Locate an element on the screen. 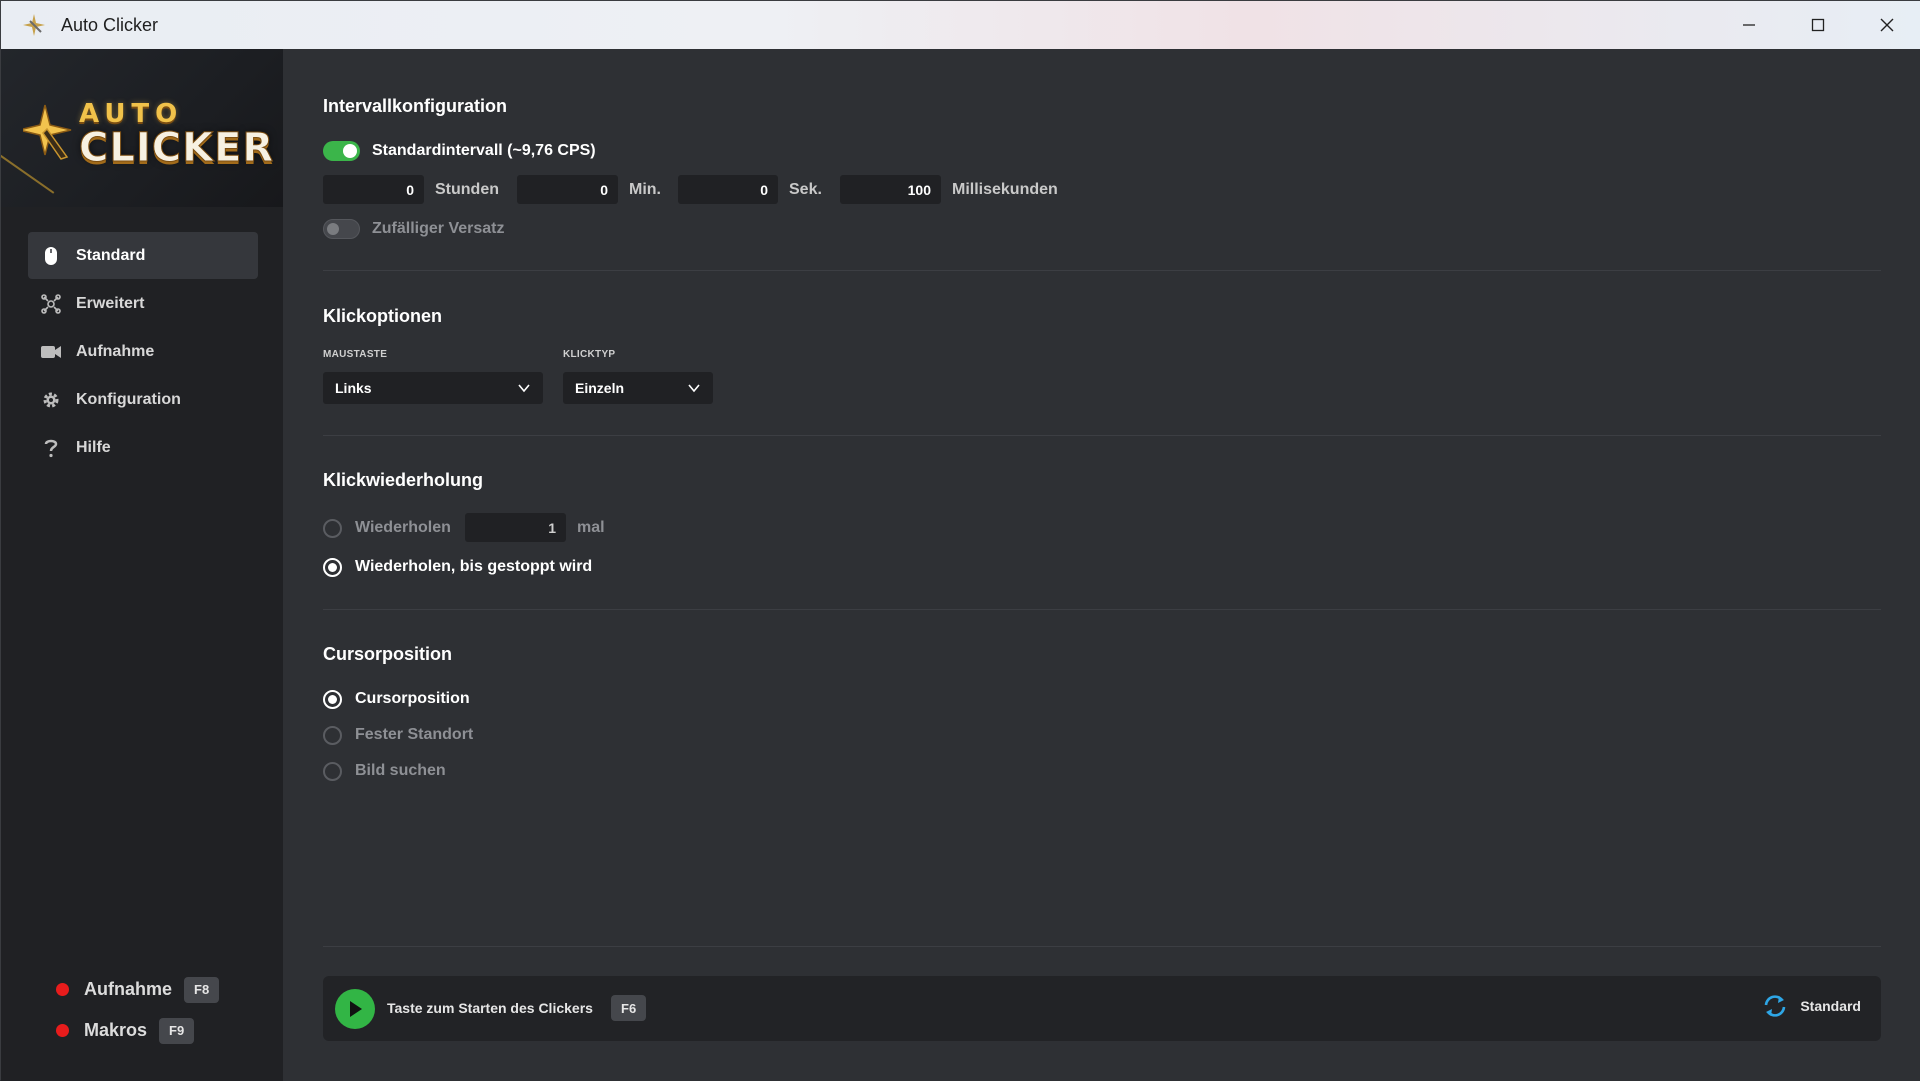  window-title: Auto Clicker is located at coordinates (110, 24).